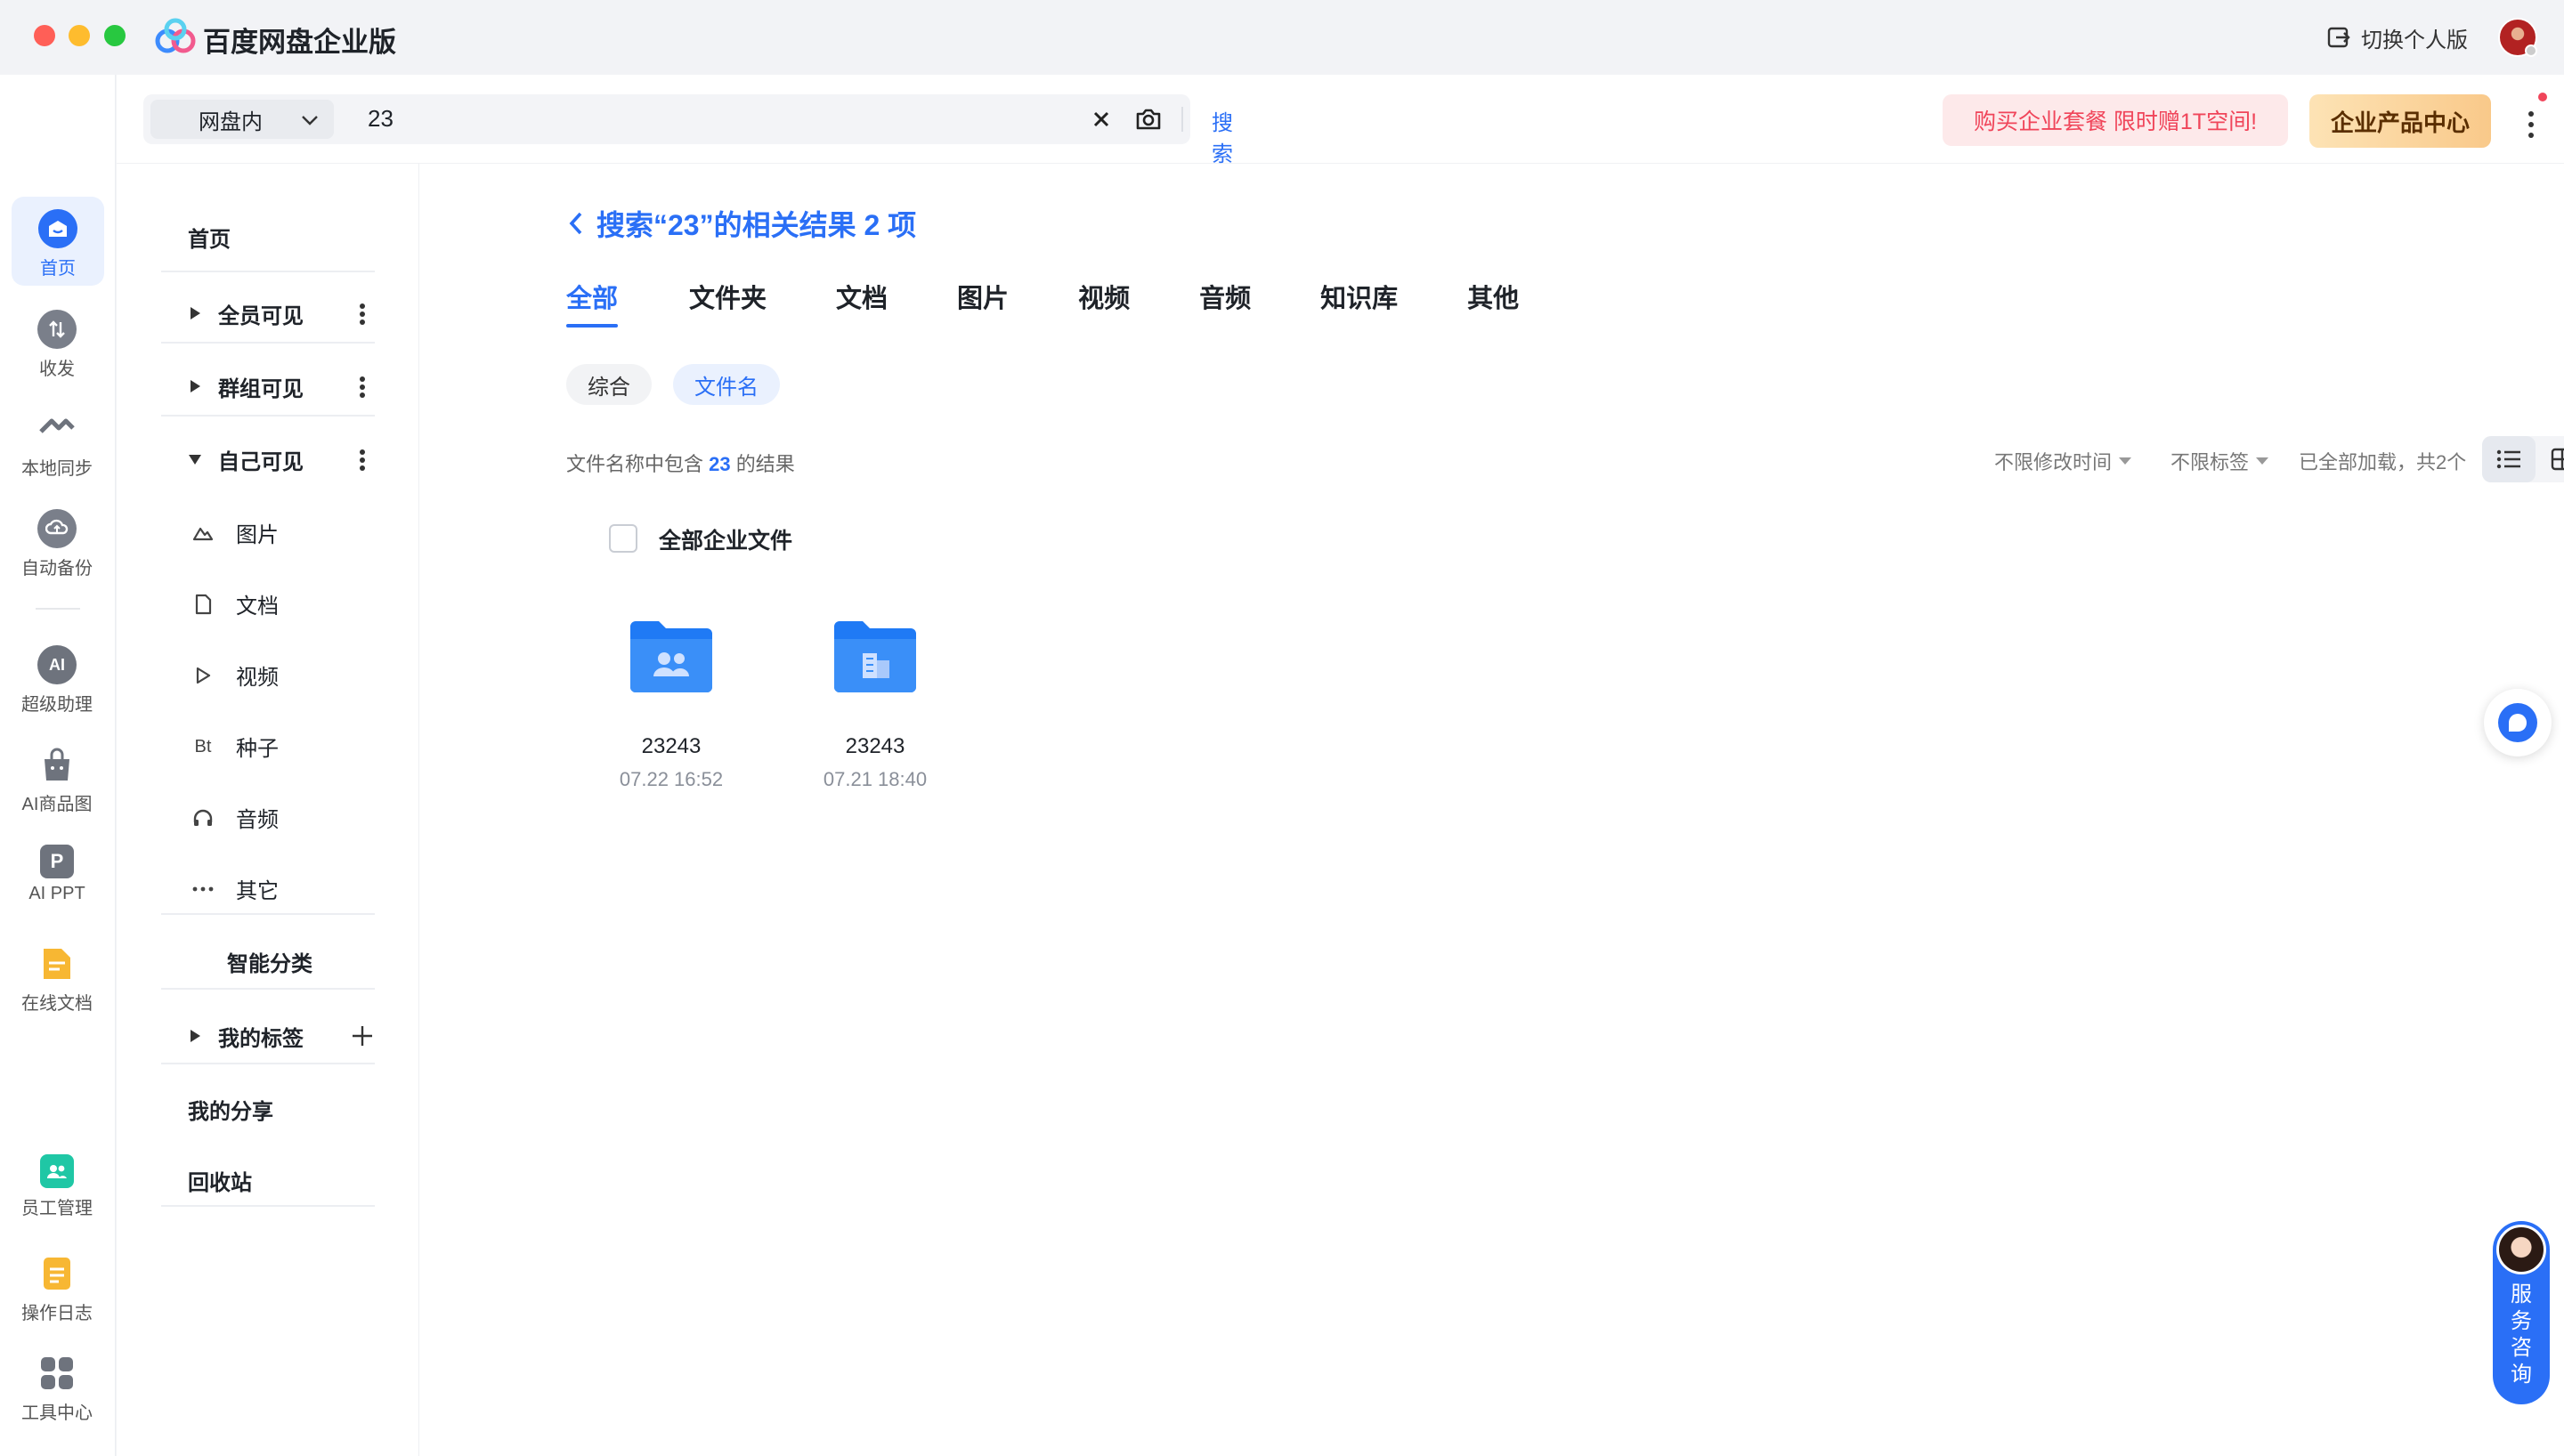  I want to click on buy-package-banner: 购买企业套餐 限时赠1T空间!, so click(2115, 120).